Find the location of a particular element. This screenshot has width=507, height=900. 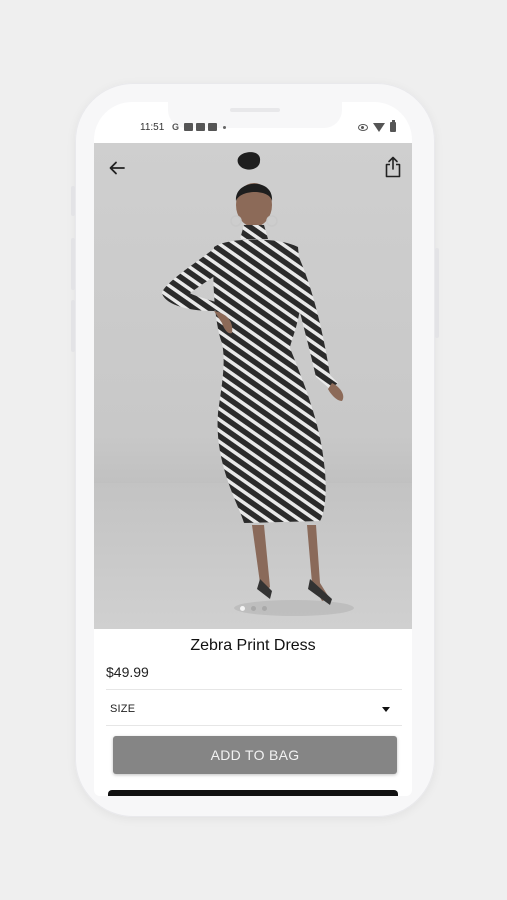

note-icon is located at coordinates (188, 127).